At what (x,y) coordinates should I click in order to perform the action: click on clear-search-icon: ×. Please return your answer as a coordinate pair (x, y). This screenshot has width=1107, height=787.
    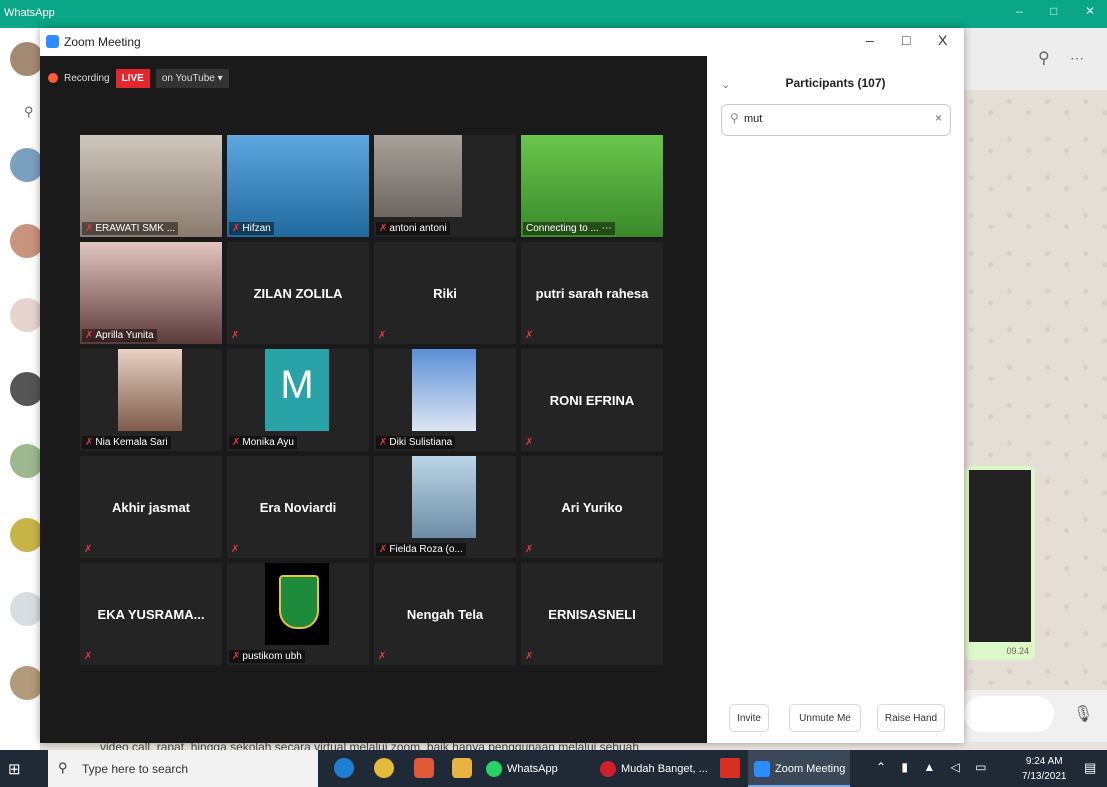
    Looking at the image, I should click on (938, 118).